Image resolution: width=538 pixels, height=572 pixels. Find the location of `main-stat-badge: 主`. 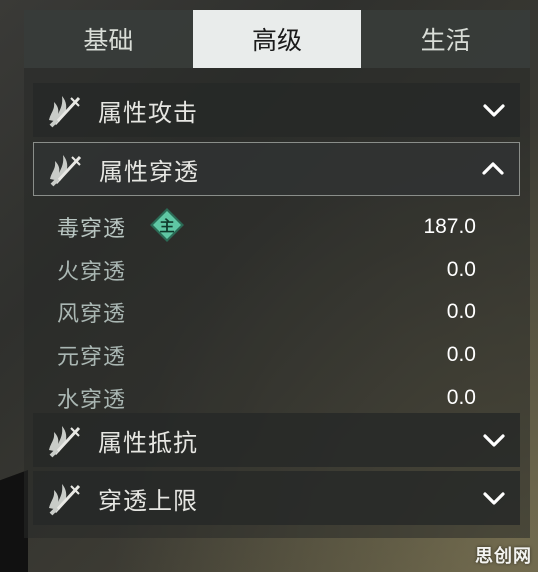

main-stat-badge: 主 is located at coordinates (167, 225).